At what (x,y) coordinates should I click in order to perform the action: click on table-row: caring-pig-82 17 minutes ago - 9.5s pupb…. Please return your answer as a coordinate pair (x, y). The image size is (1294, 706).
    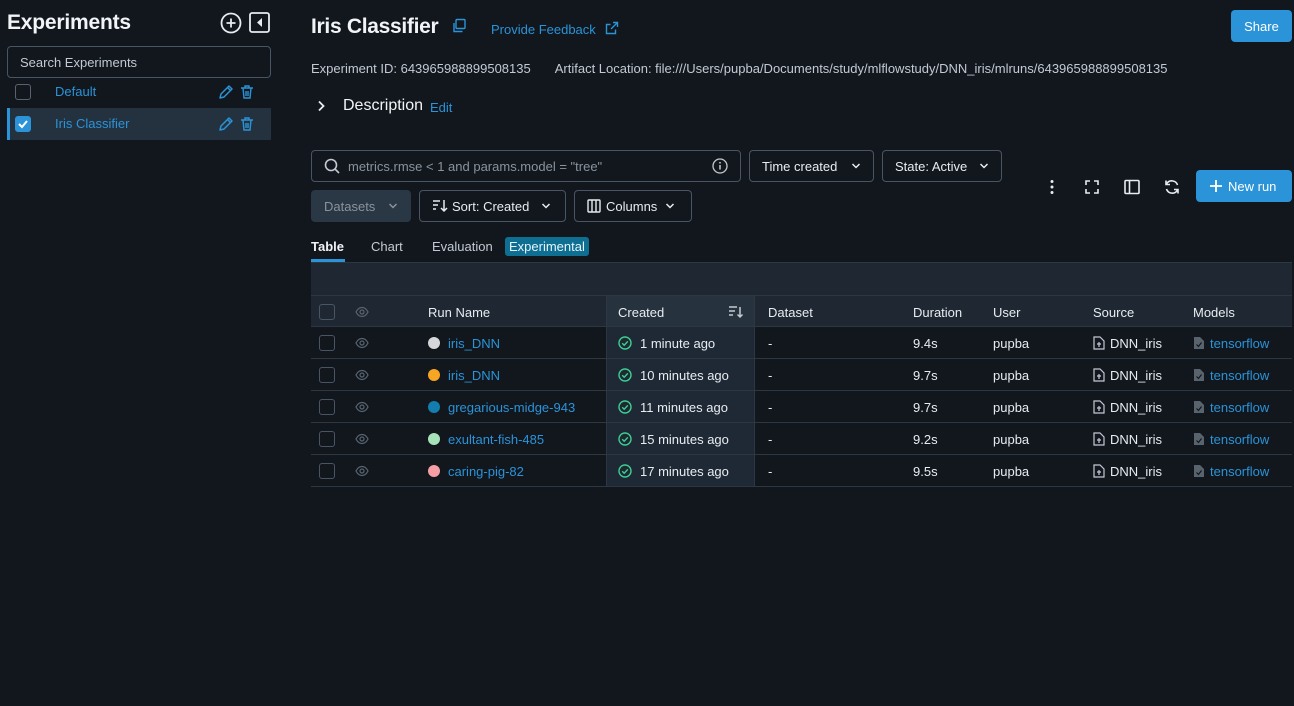
    Looking at the image, I should click on (801, 471).